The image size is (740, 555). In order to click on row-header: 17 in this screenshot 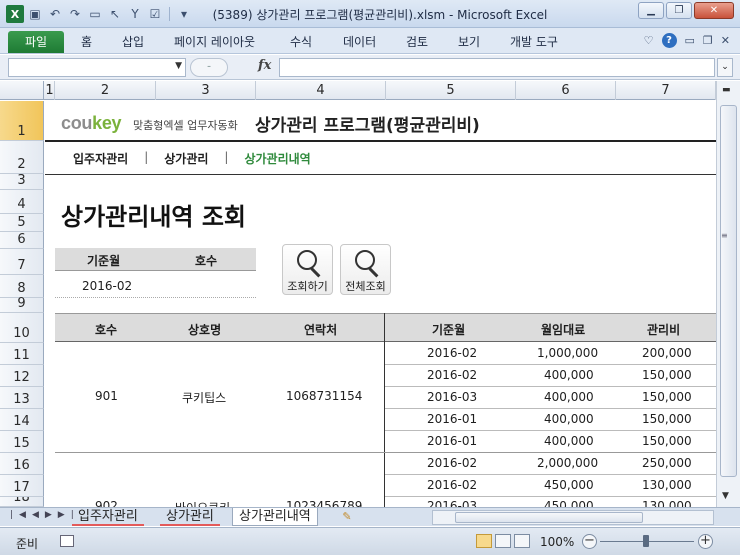, I will do `click(22, 486)`.